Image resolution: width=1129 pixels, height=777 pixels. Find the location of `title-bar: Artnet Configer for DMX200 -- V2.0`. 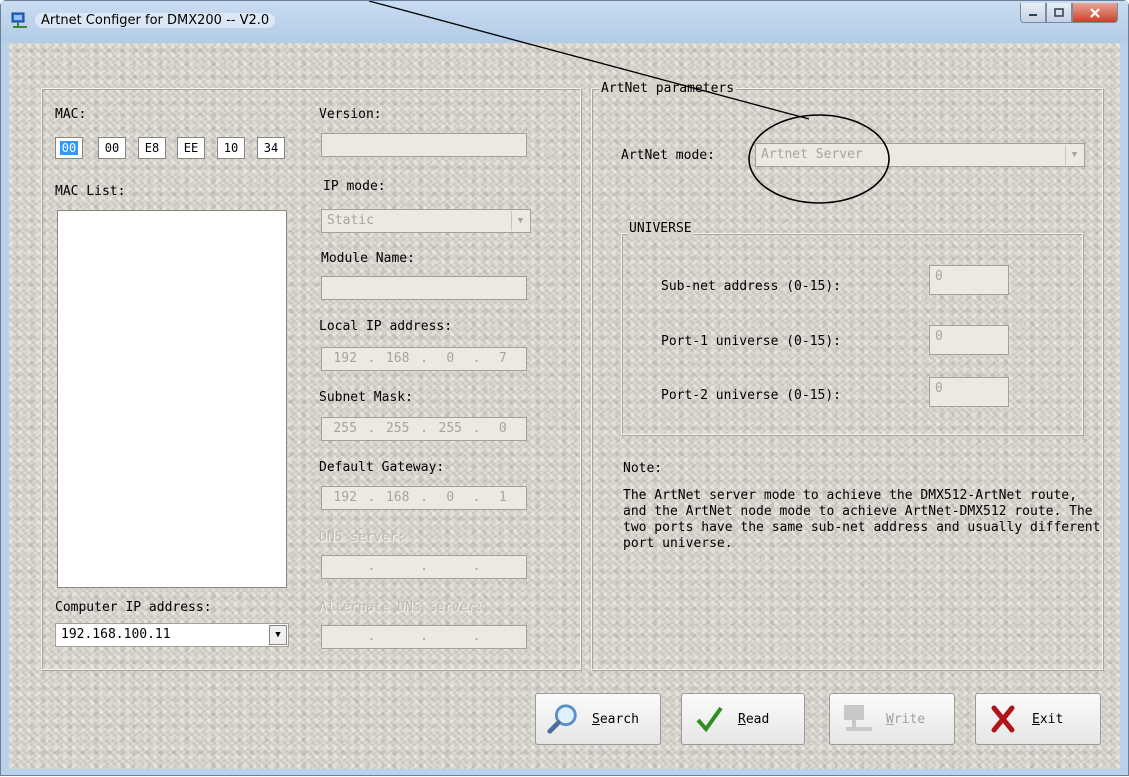

title-bar: Artnet Configer for DMX200 -- V2.0 is located at coordinates (564, 22).